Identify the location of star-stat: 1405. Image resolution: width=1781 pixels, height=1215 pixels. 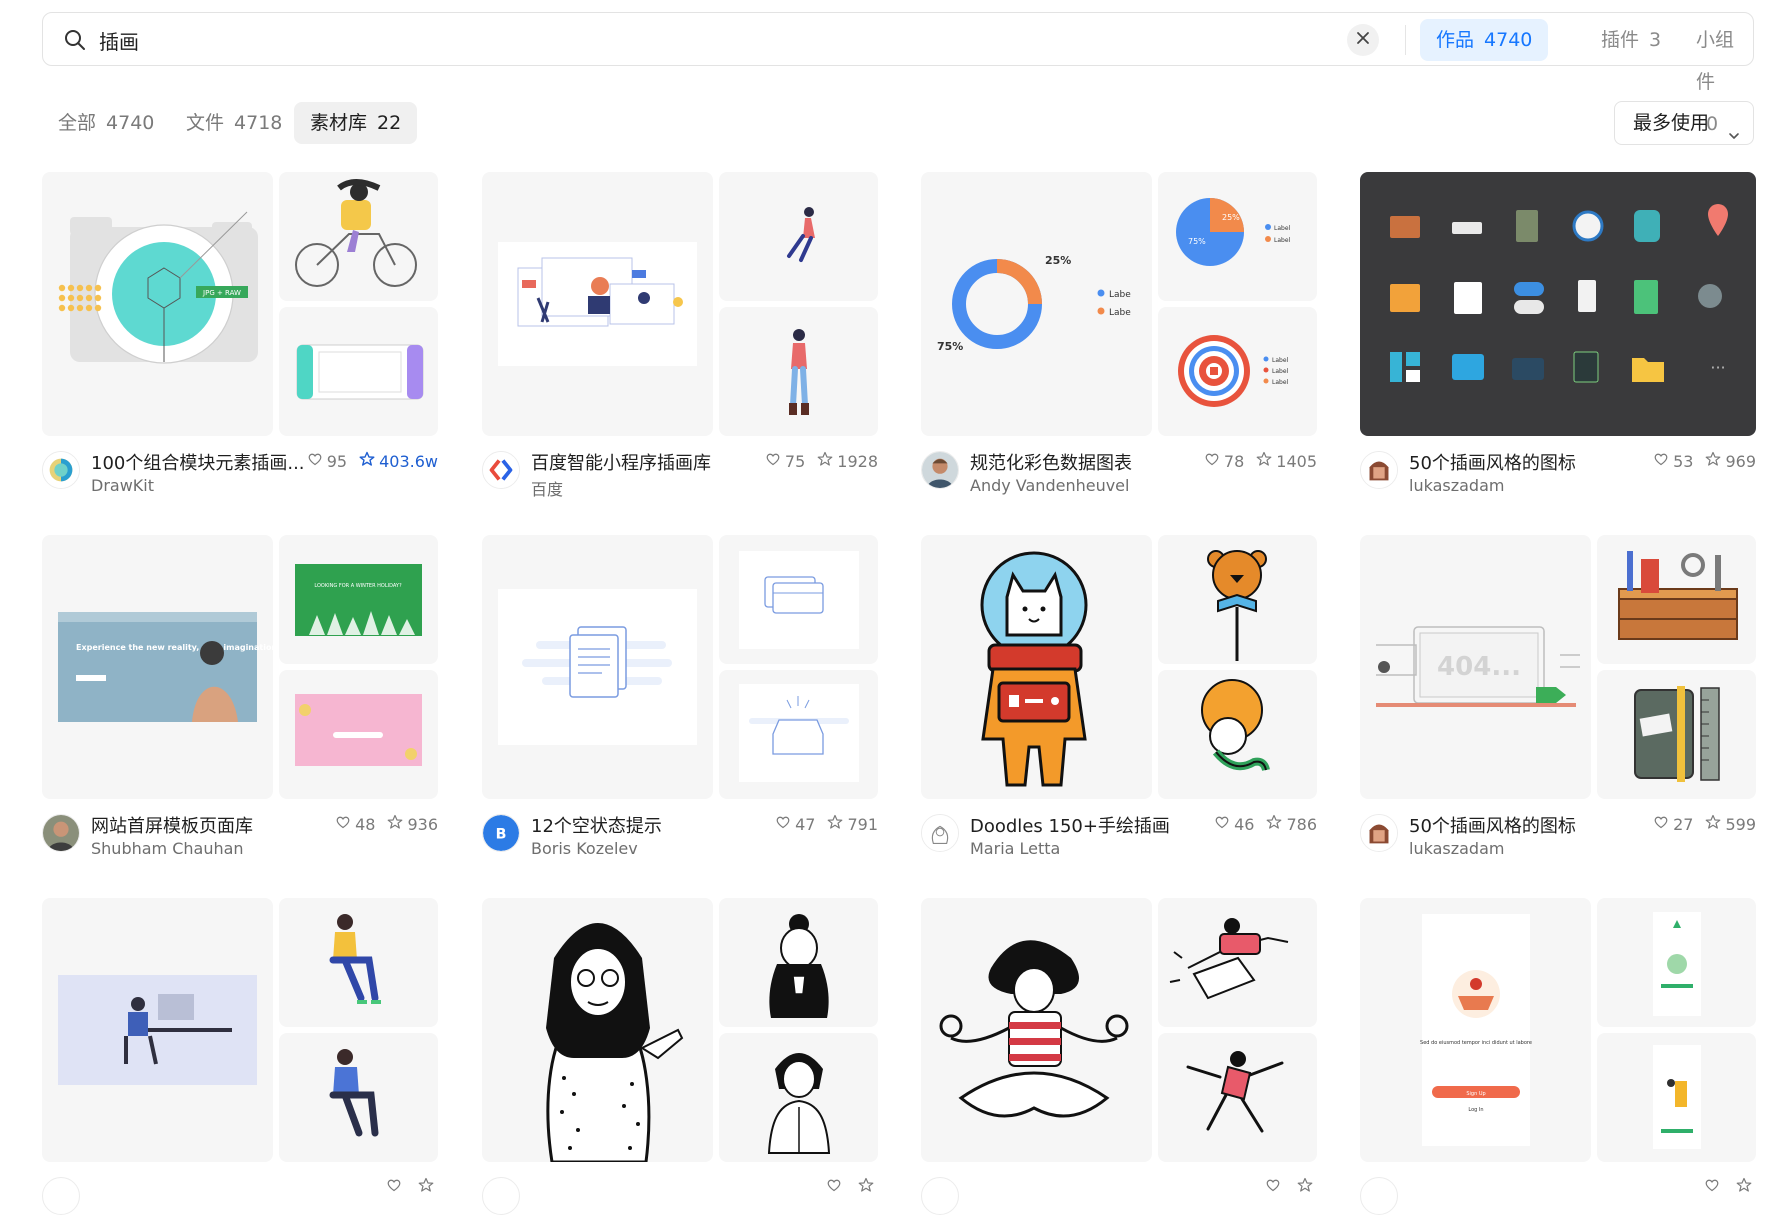
(1286, 461).